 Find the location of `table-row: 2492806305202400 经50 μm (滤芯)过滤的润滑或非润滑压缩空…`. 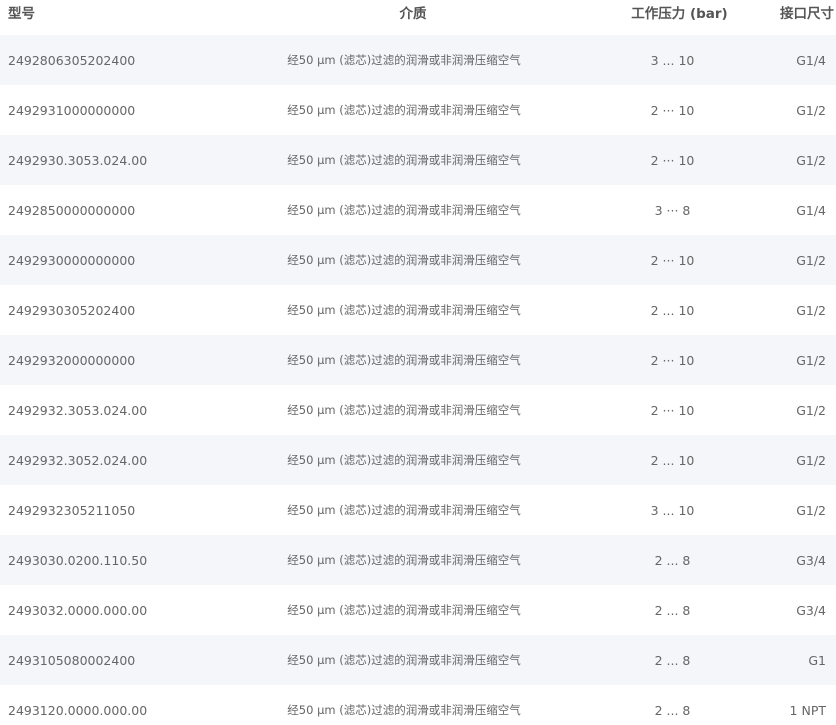

table-row: 2492806305202400 经50 μm (滤芯)过滤的润滑或非润滑压缩空… is located at coordinates (418, 60).